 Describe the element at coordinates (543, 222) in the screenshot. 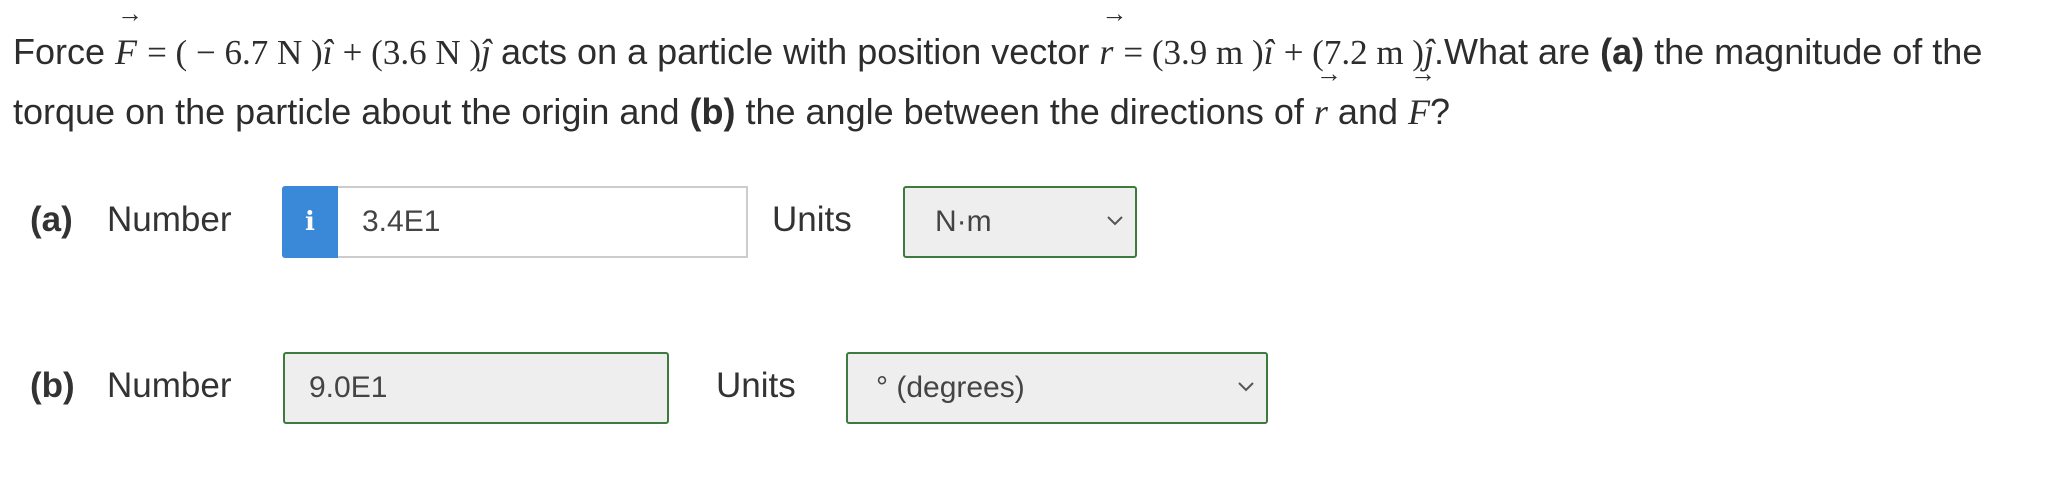

I see `part-a-number-input: 3.4E1` at that location.